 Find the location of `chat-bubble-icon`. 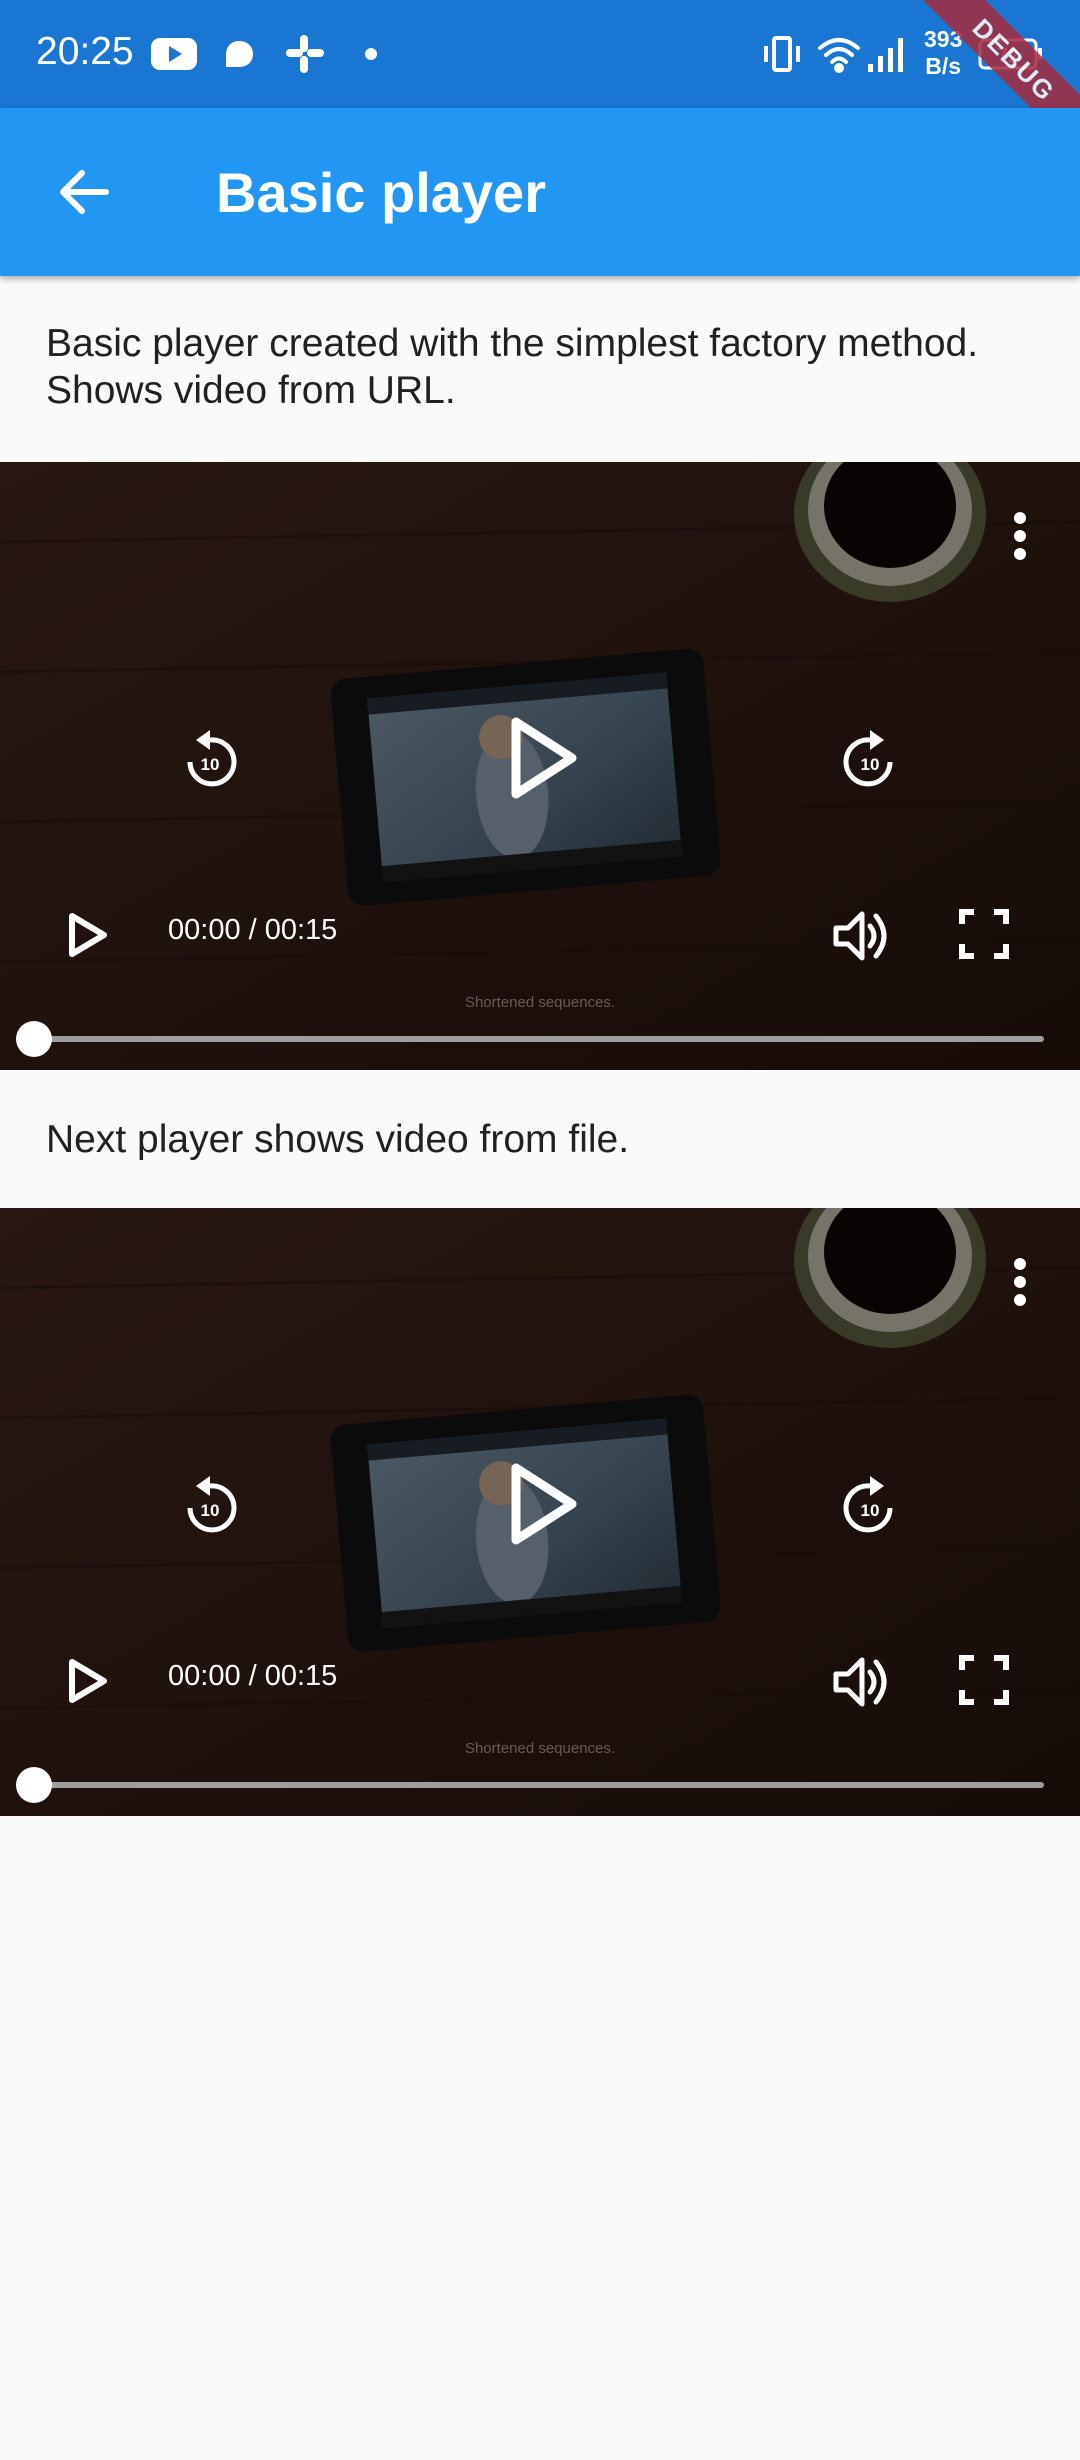

chat-bubble-icon is located at coordinates (239, 54).